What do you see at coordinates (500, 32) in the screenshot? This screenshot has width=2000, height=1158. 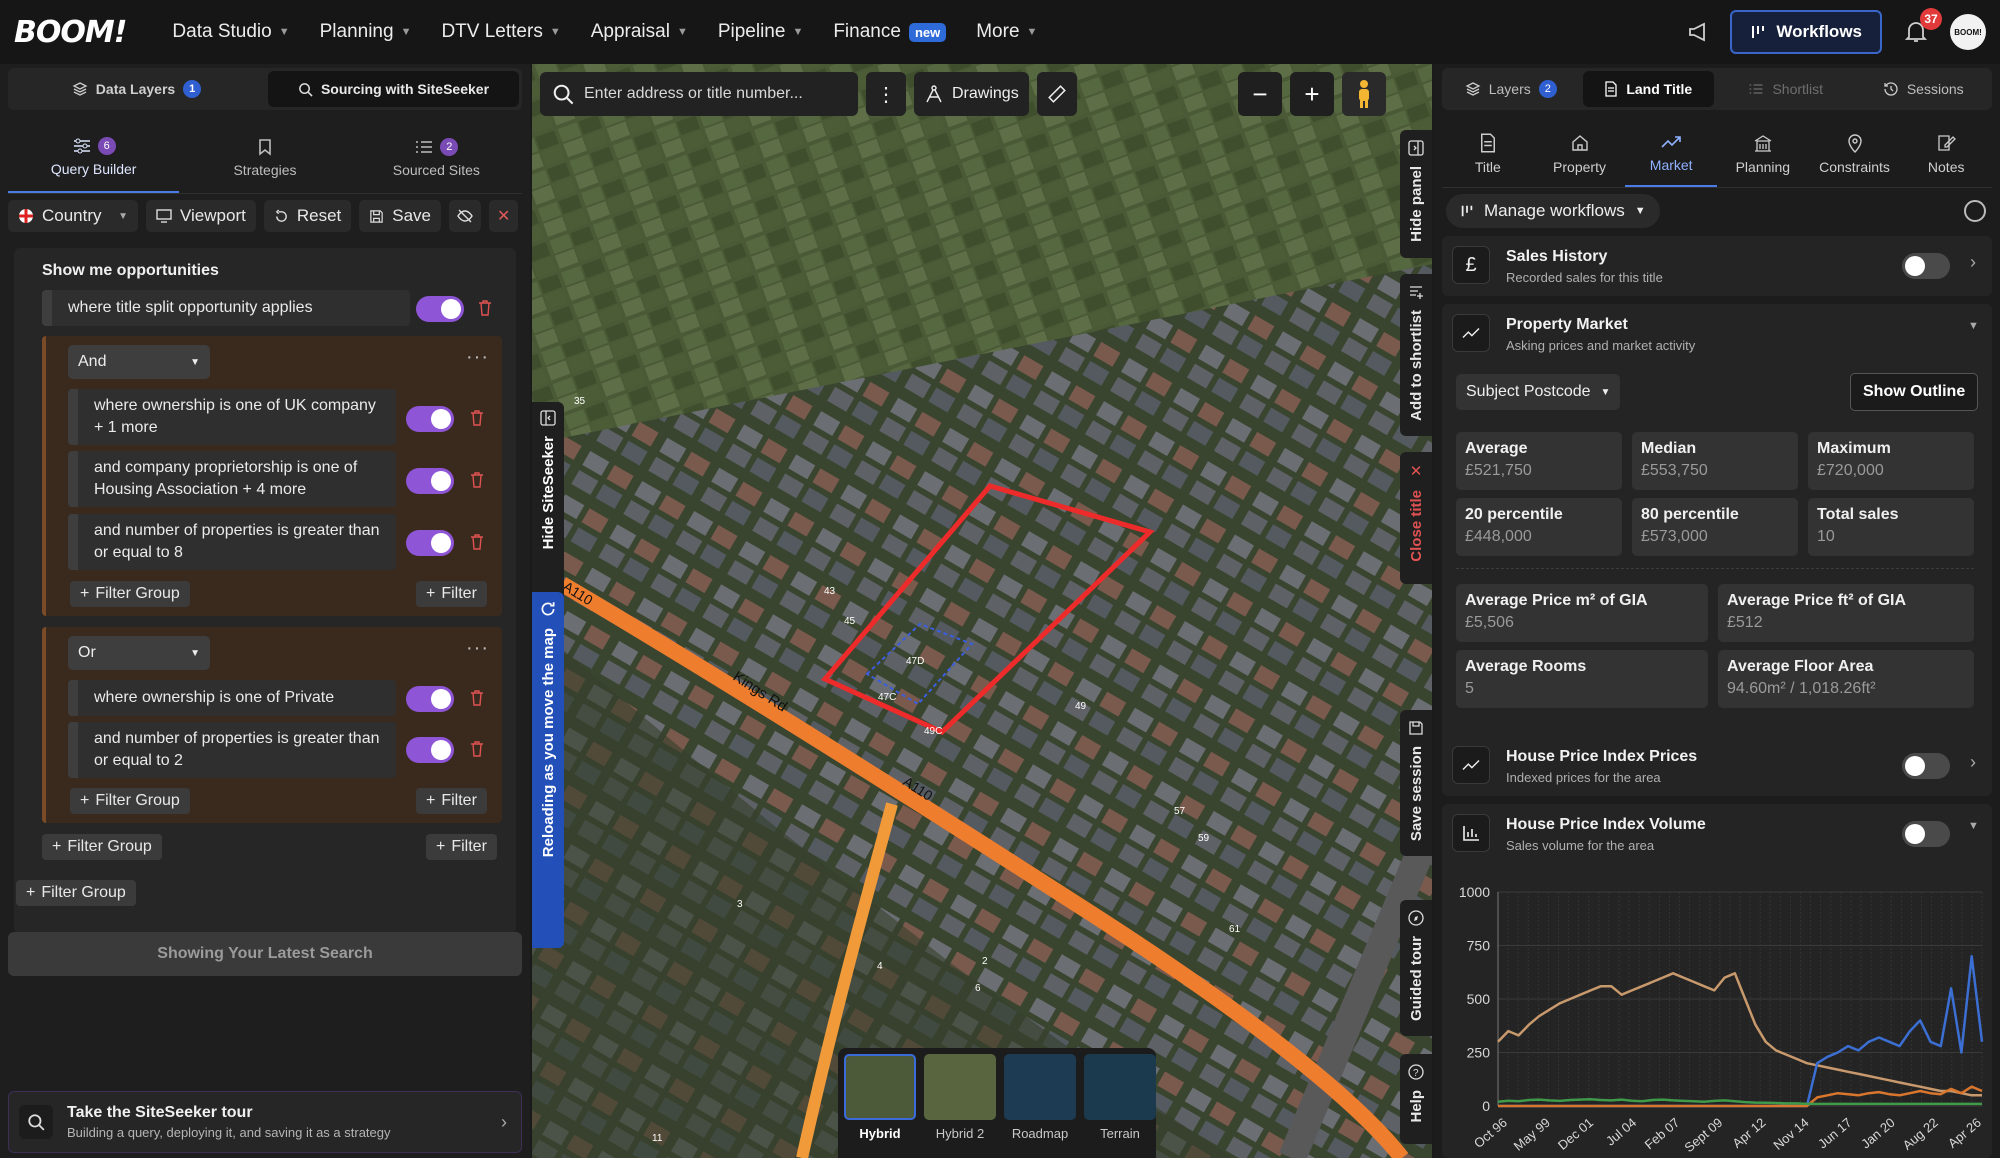 I see `nav-dtv-letters: DTV Letters ▼` at bounding box center [500, 32].